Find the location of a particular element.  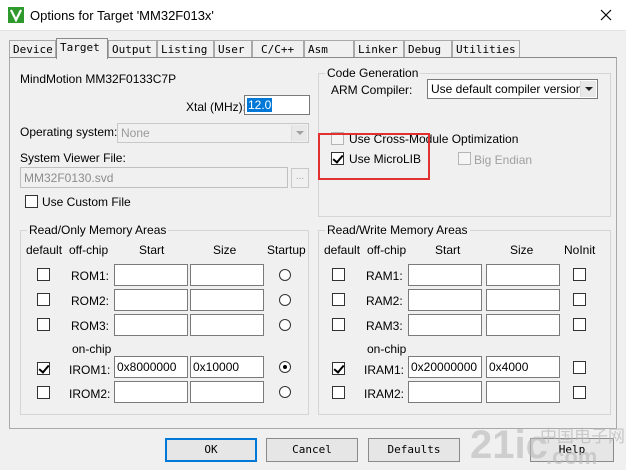

ram1-default-checkbox is located at coordinates (338, 274).